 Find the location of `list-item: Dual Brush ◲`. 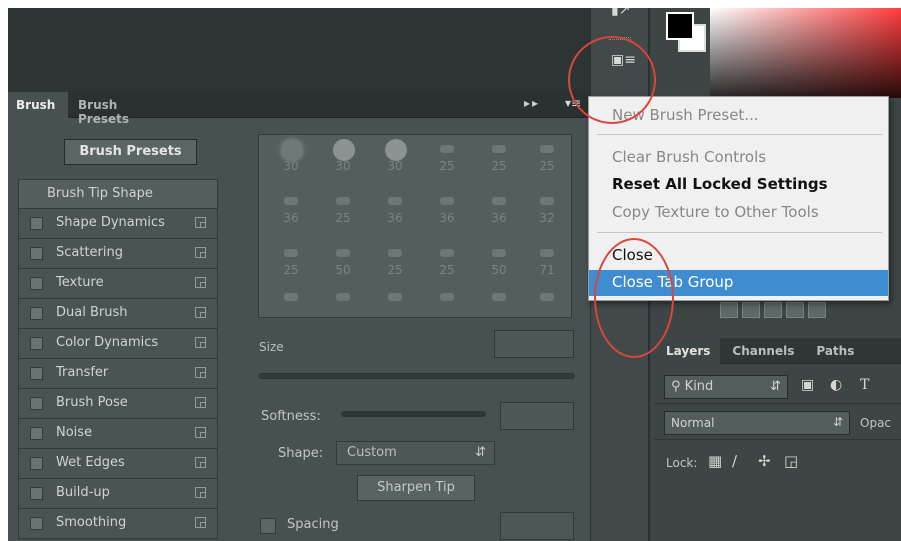

list-item: Dual Brush ◲ is located at coordinates (118, 314).